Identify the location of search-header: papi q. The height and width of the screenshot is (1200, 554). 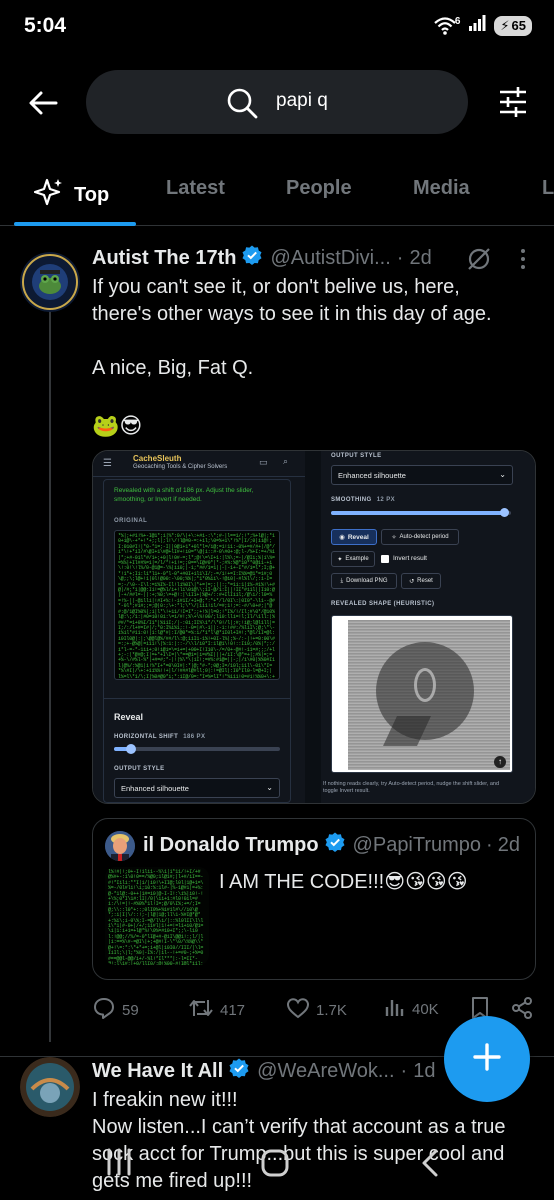
(277, 102).